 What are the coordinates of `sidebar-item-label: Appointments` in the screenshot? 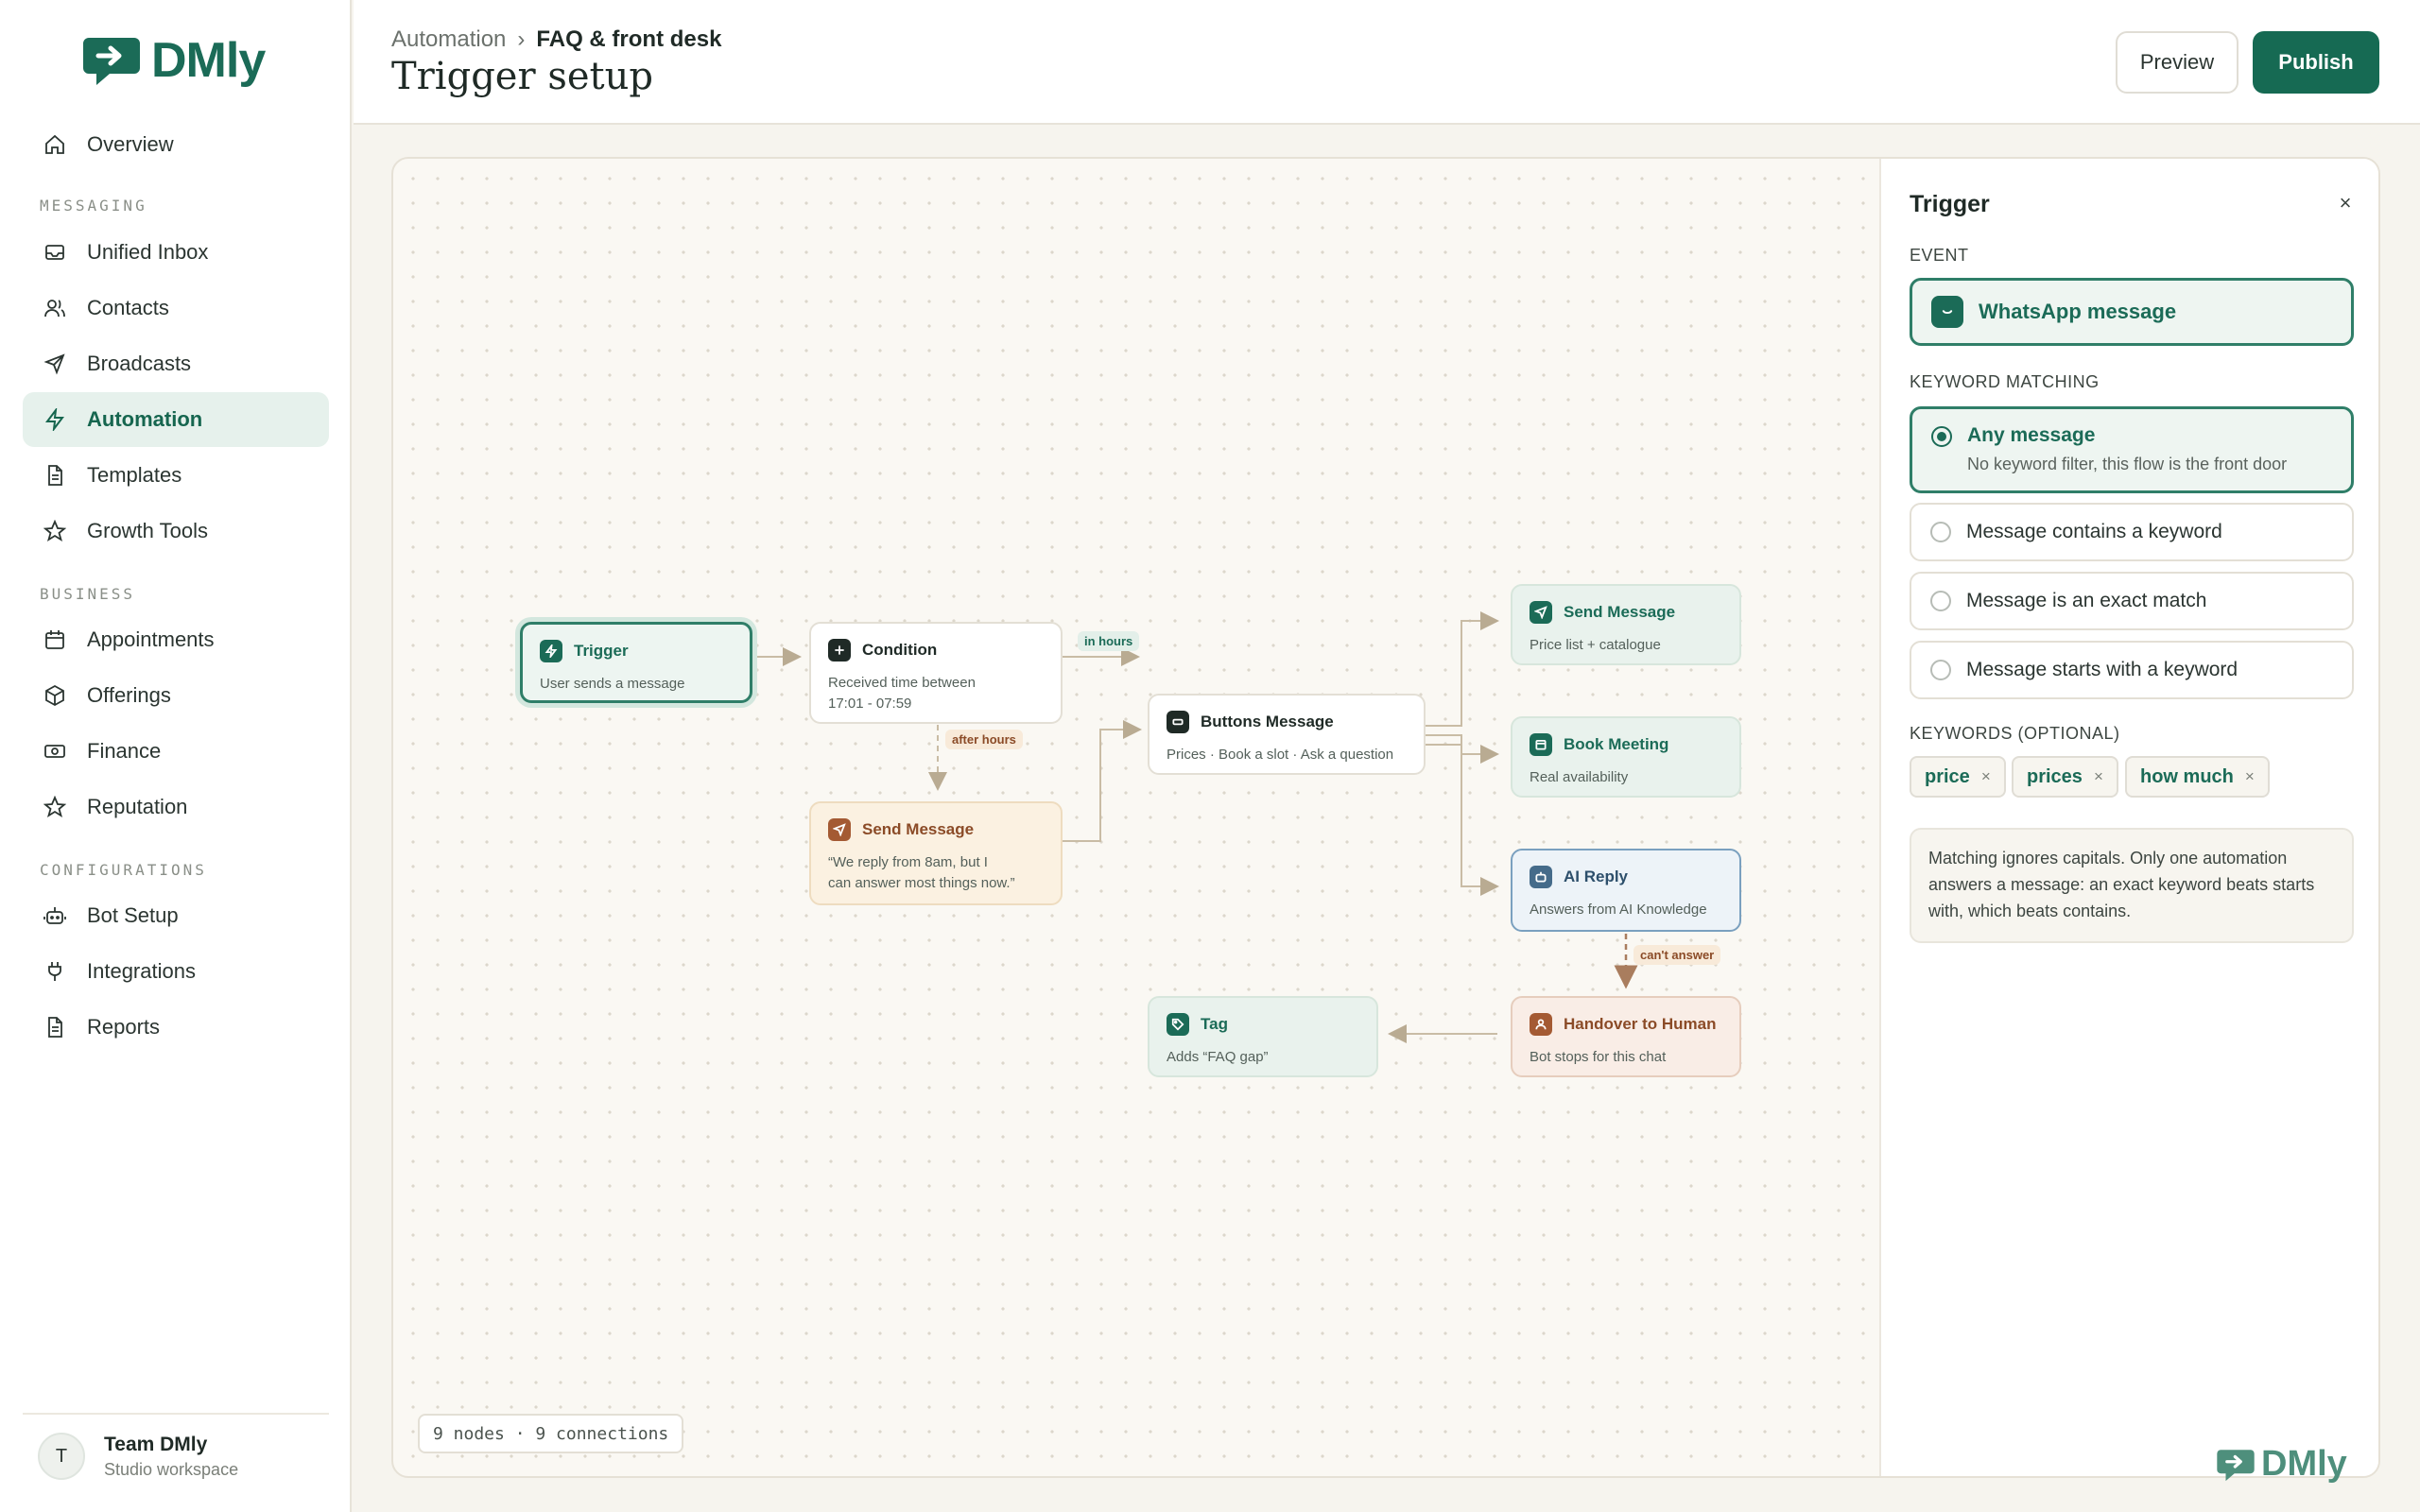 It's located at (151, 639).